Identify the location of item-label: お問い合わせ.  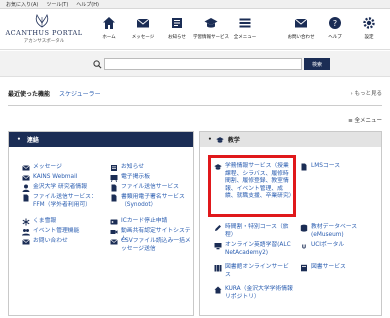
(50, 241).